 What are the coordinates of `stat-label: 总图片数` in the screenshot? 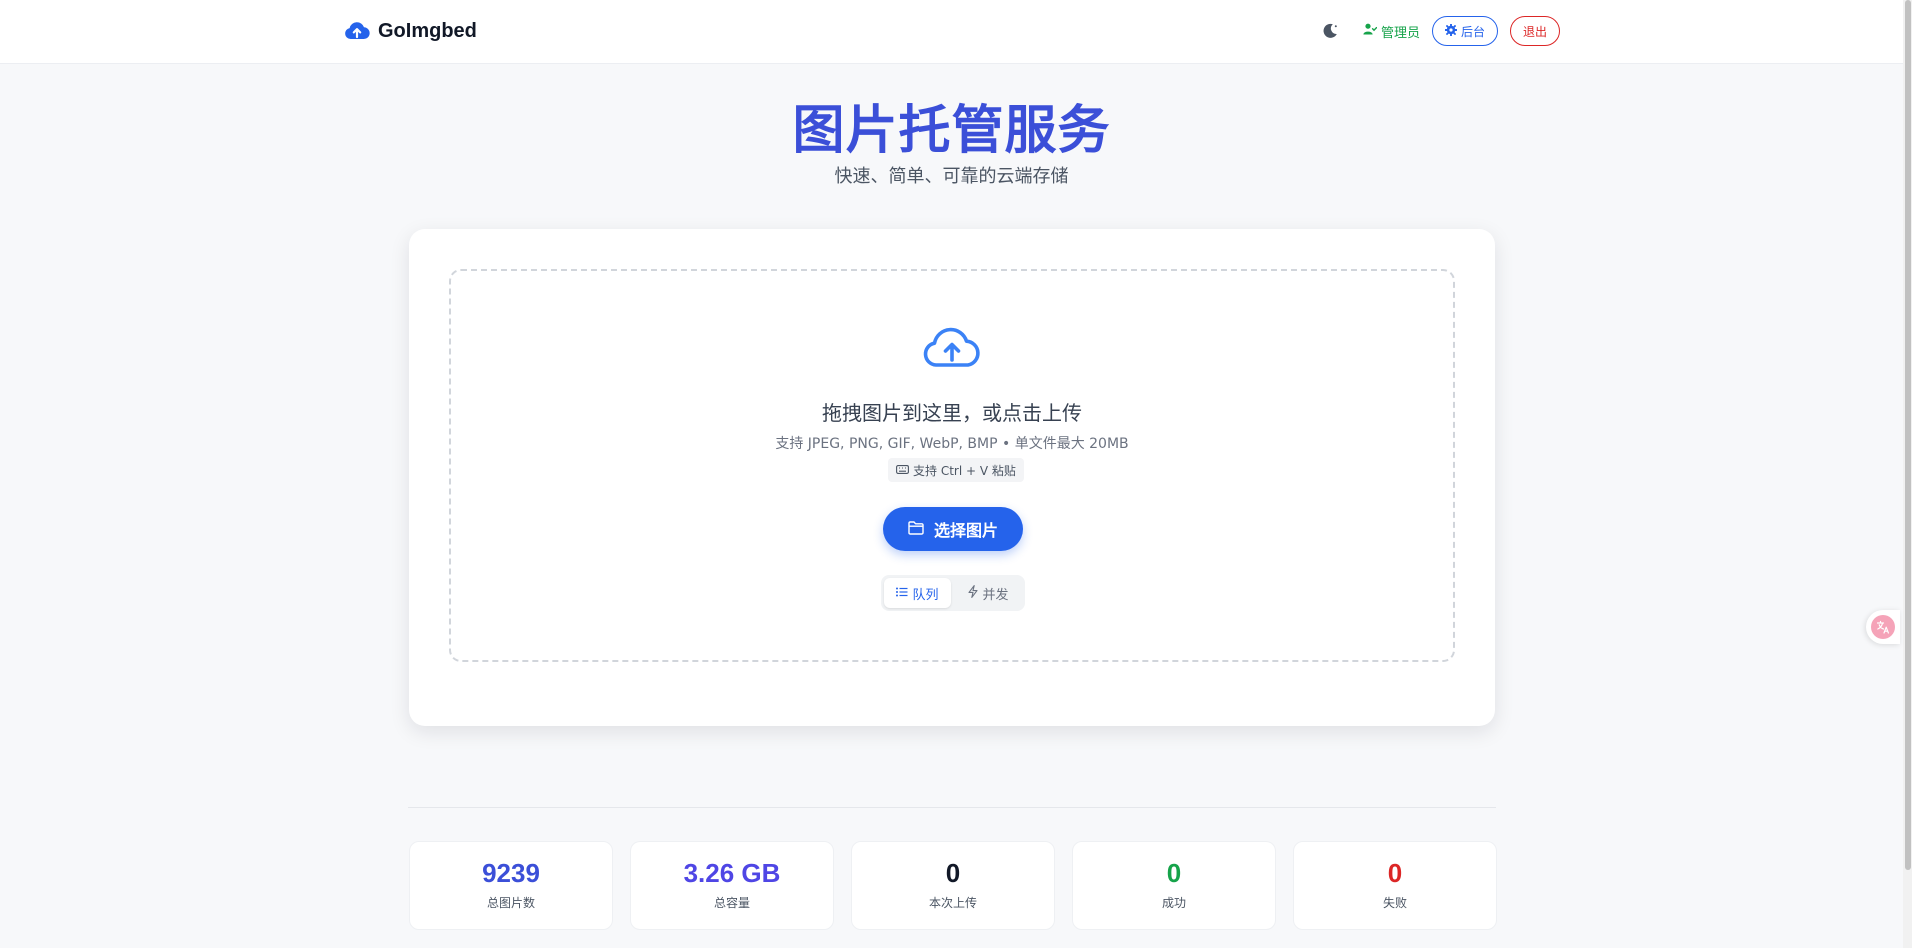 It's located at (510, 903).